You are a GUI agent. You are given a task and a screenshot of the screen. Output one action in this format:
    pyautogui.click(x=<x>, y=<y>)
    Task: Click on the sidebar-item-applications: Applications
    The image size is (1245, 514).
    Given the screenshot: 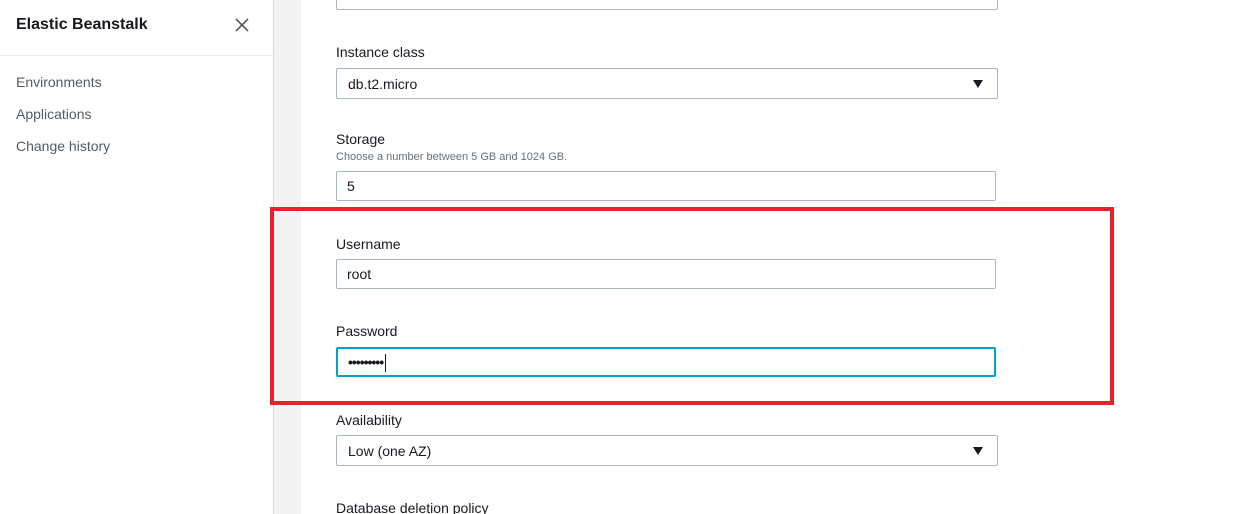 What is the action you would take?
    pyautogui.click(x=63, y=121)
    